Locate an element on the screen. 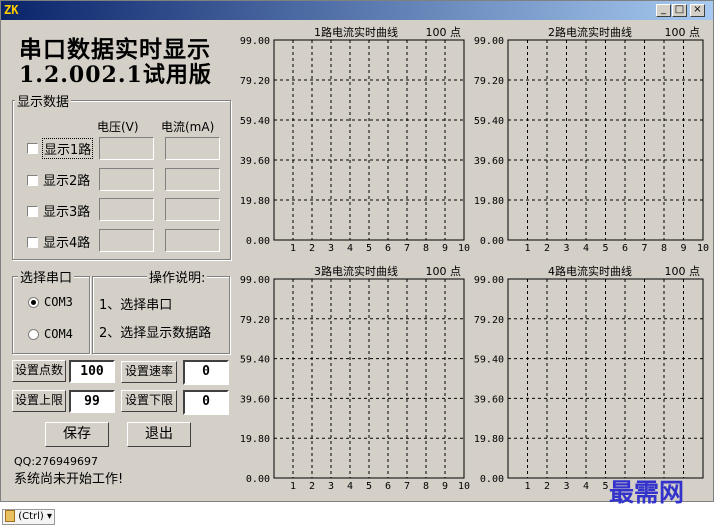 The height and width of the screenshot is (525, 720). ctrl-label: (Ctrl) is located at coordinates (31, 516).